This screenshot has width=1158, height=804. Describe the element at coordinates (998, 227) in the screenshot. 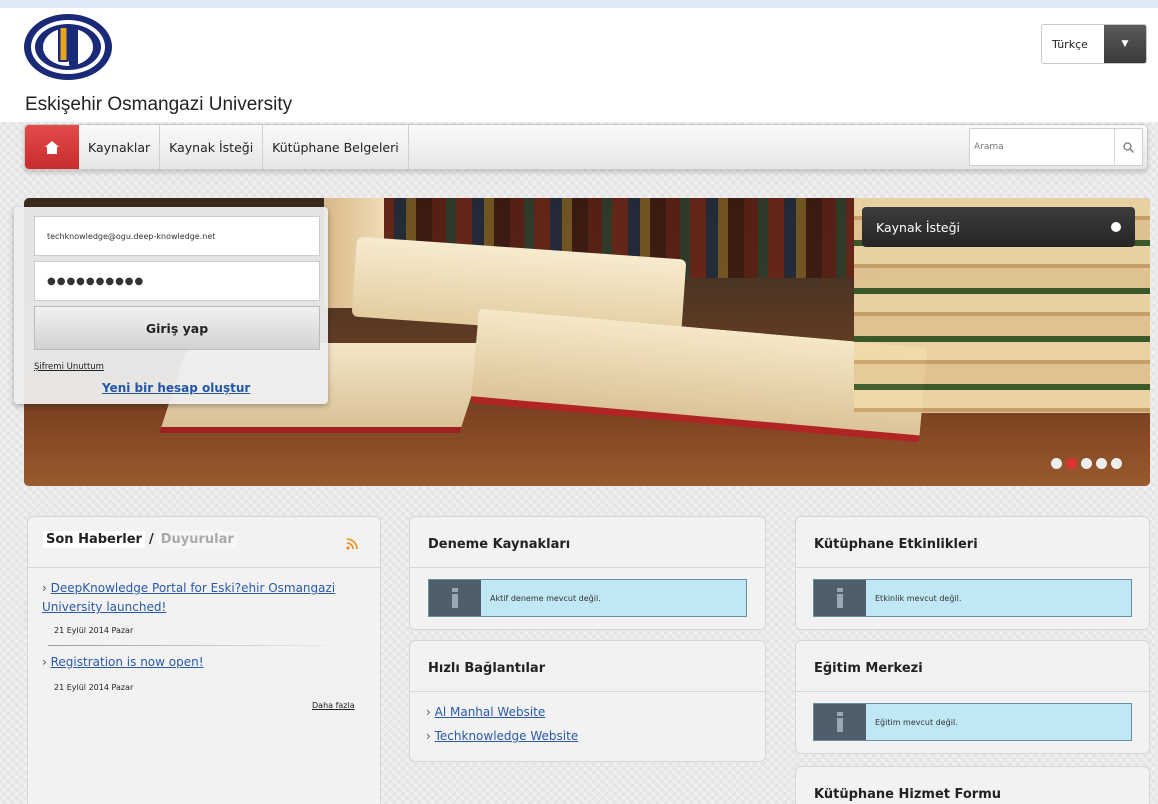

I see `resource-request-button: Kaynak İsteği` at that location.